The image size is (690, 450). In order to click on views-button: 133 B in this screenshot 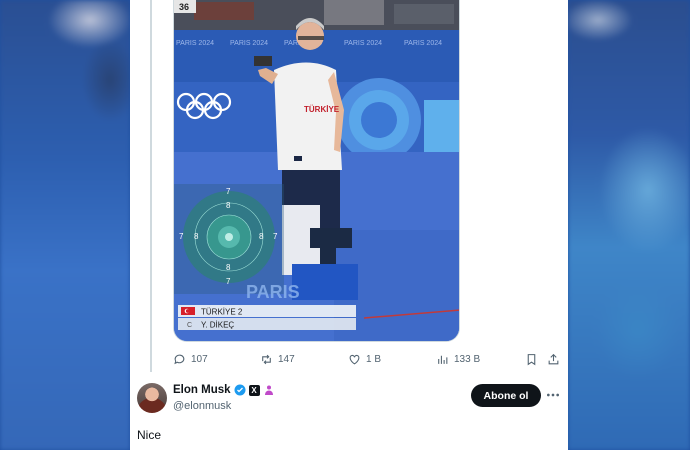, I will do `click(458, 359)`.